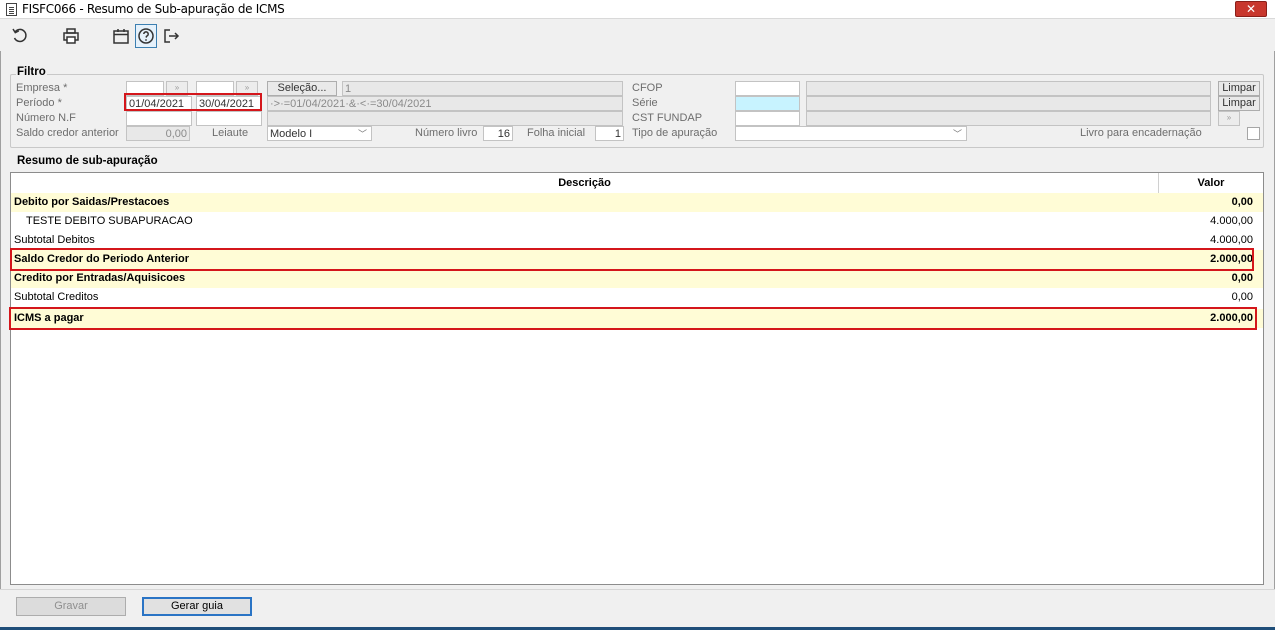 The width and height of the screenshot is (1275, 630). I want to click on table-row: Subtotal Creditos 0,00, so click(637, 297).